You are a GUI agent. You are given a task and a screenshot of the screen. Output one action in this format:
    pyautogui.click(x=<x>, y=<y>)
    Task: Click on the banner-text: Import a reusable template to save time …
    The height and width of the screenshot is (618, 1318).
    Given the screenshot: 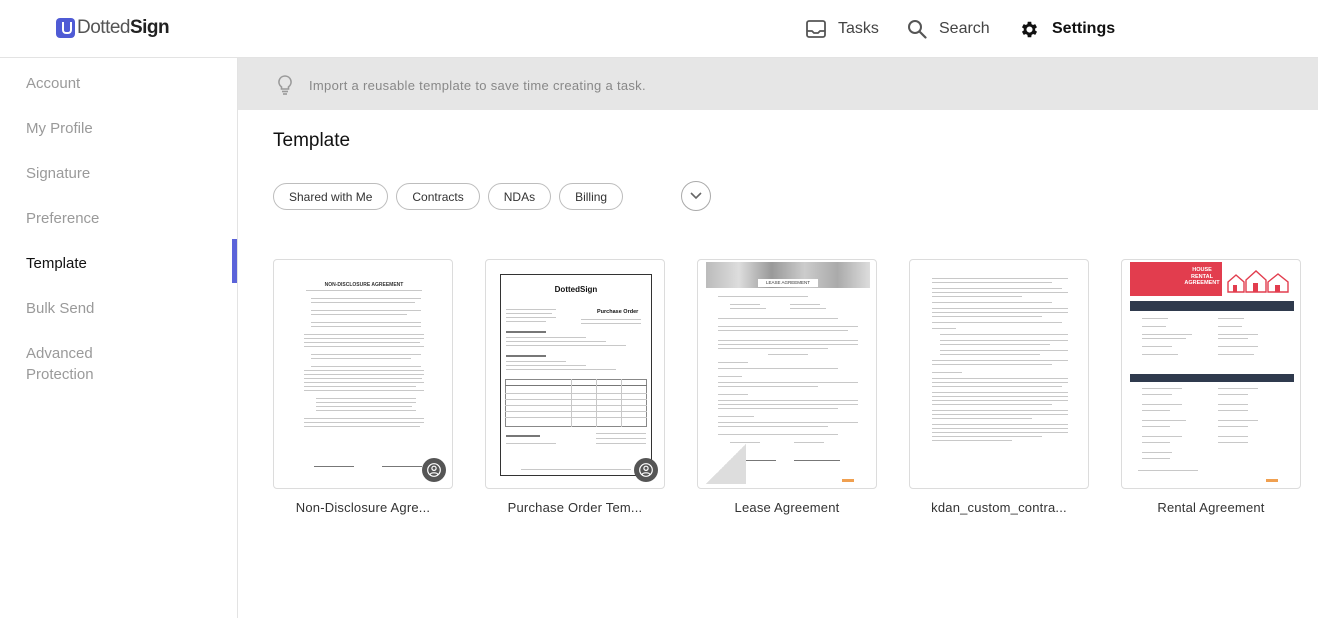 What is the action you would take?
    pyautogui.click(x=477, y=85)
    